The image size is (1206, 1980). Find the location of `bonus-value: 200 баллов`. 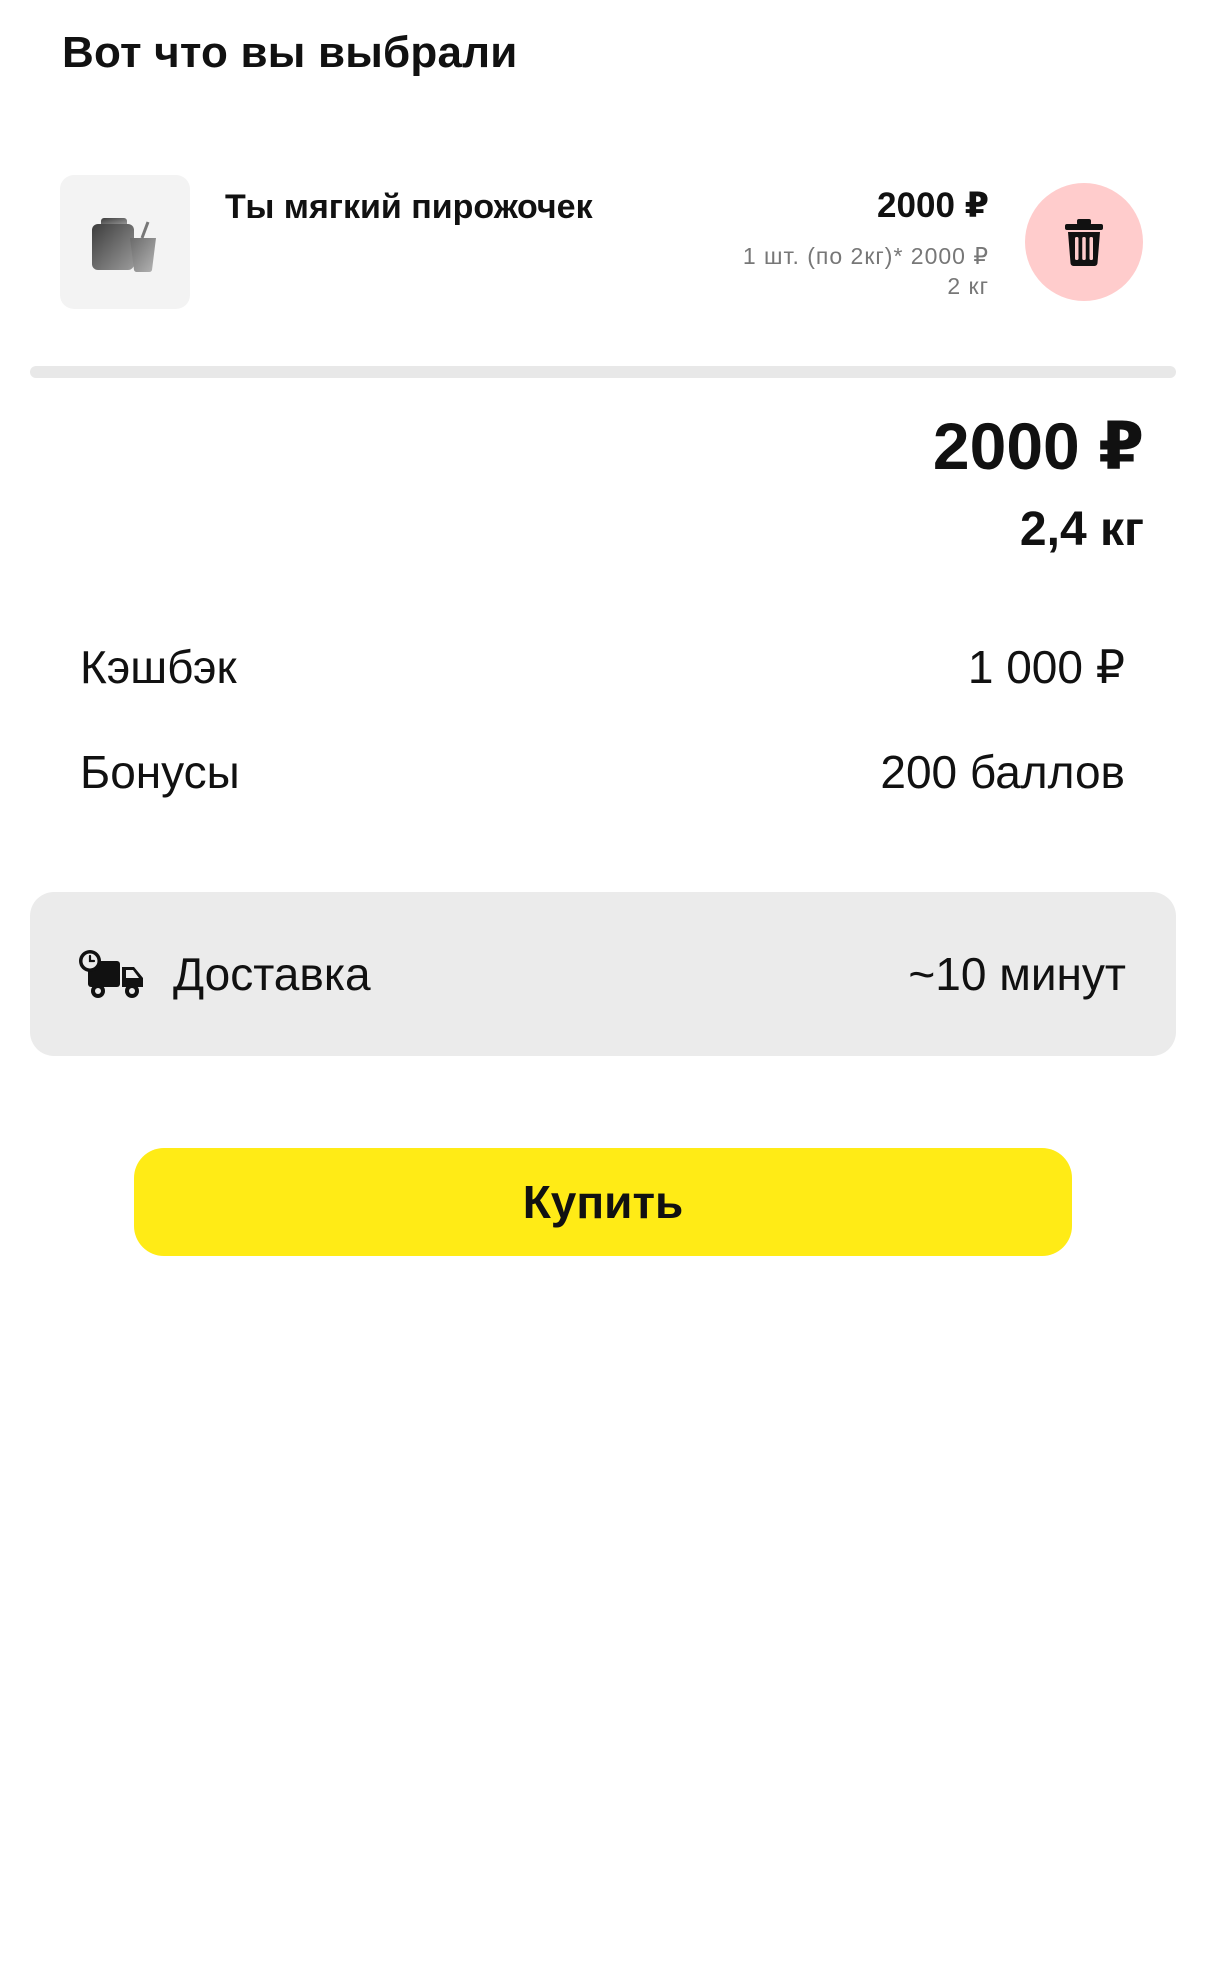

bonus-value: 200 баллов is located at coordinates (1002, 772).